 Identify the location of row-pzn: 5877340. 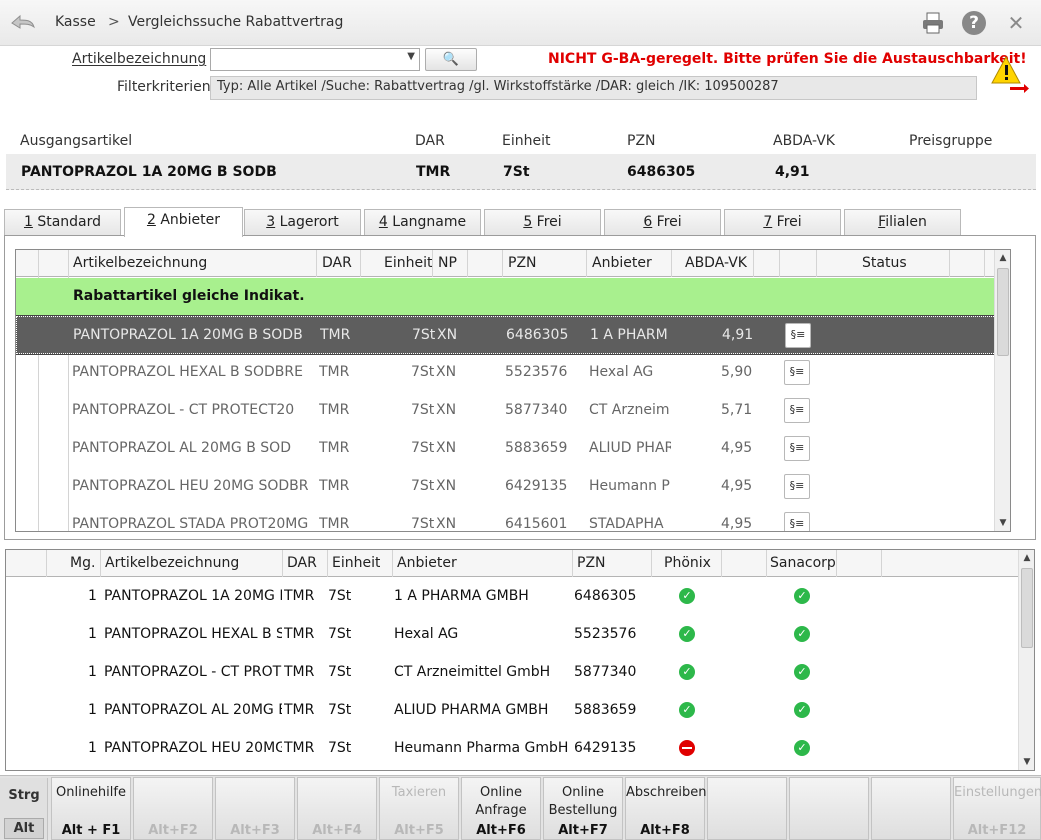
(605, 672).